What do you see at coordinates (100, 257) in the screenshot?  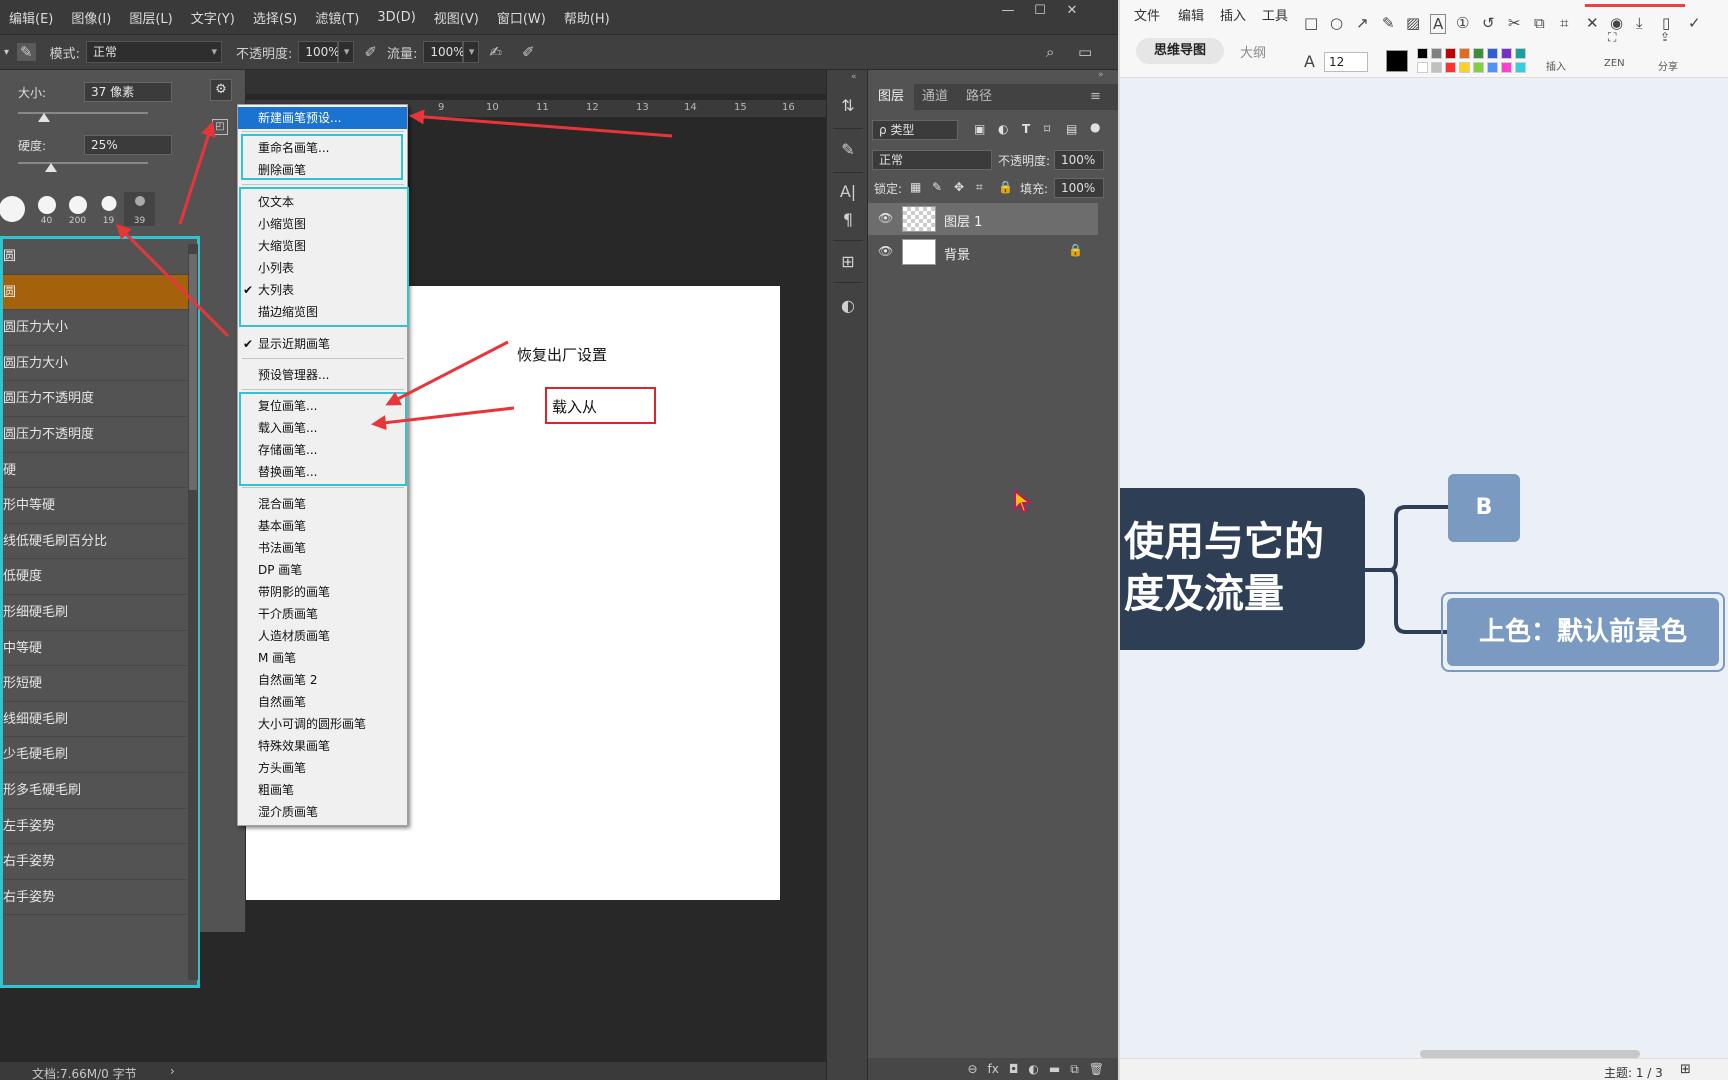 I see `brush-item: 圆` at bounding box center [100, 257].